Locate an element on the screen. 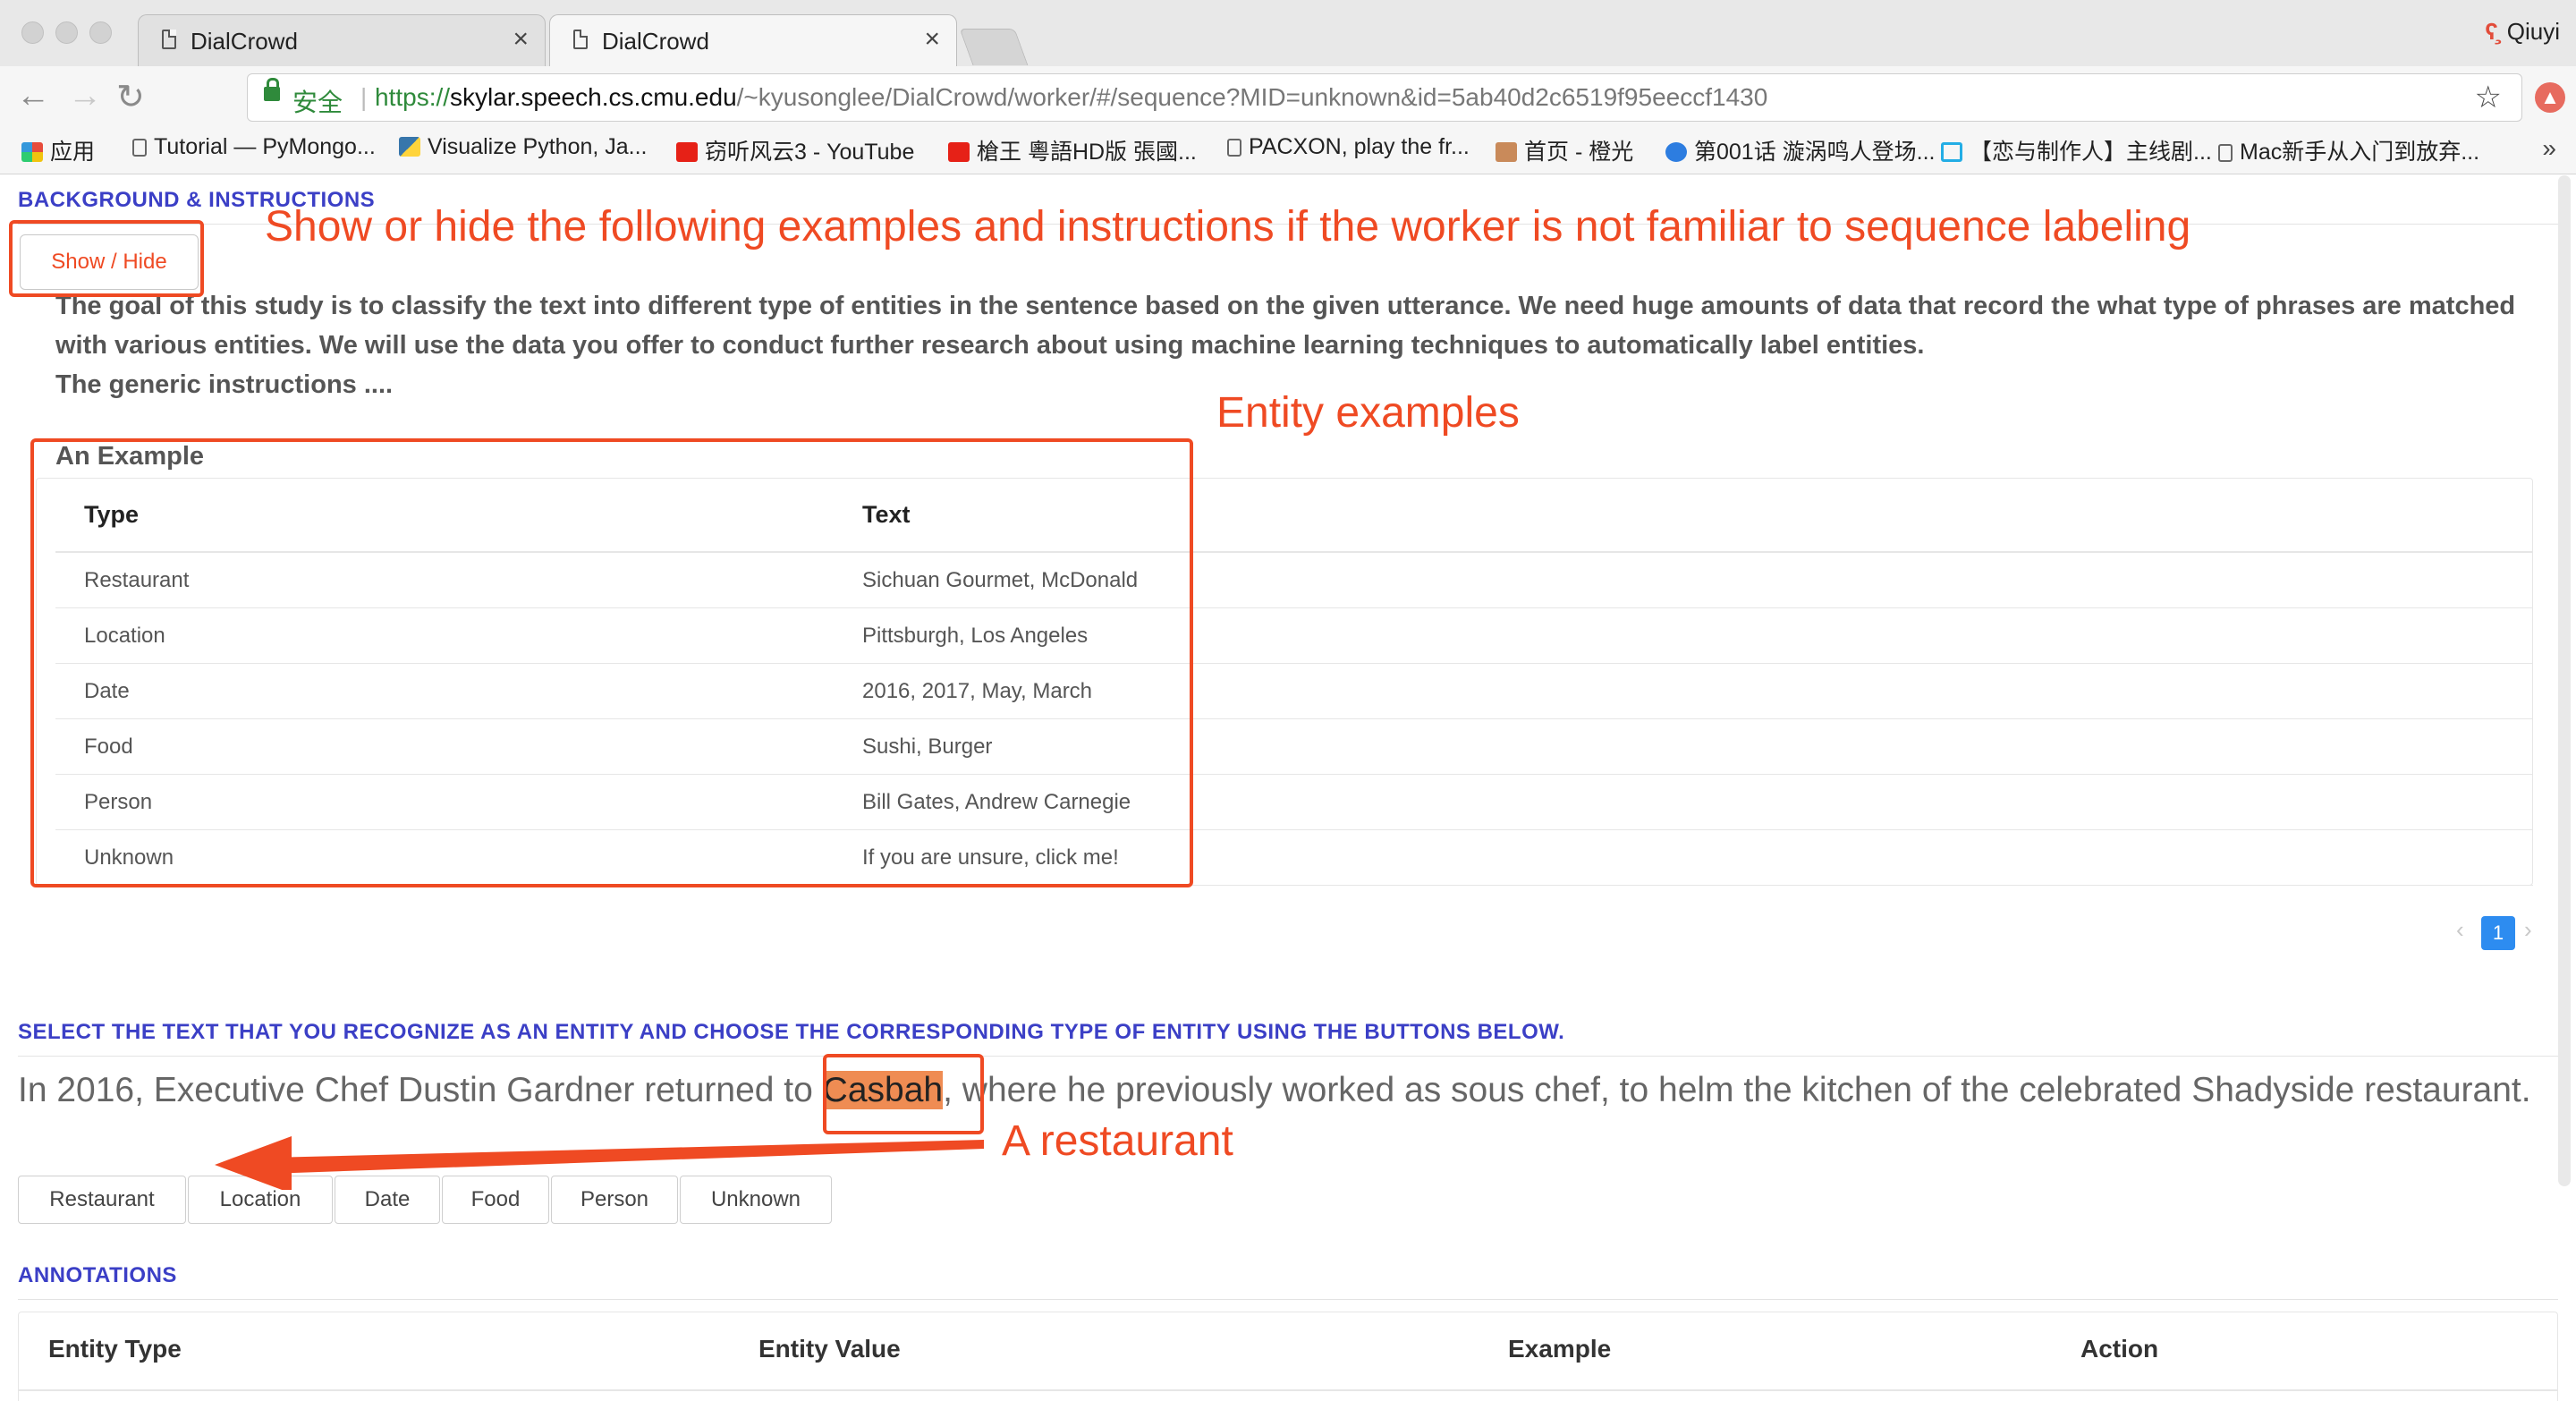 This screenshot has height=1401, width=2576. bilibili-icon is located at coordinates (1951, 152).